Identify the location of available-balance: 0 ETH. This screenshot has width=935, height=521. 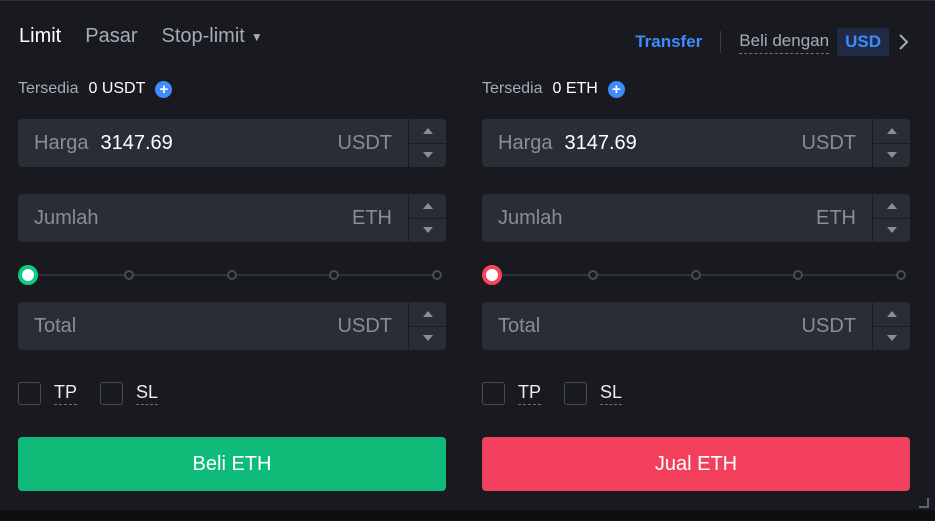
(575, 88).